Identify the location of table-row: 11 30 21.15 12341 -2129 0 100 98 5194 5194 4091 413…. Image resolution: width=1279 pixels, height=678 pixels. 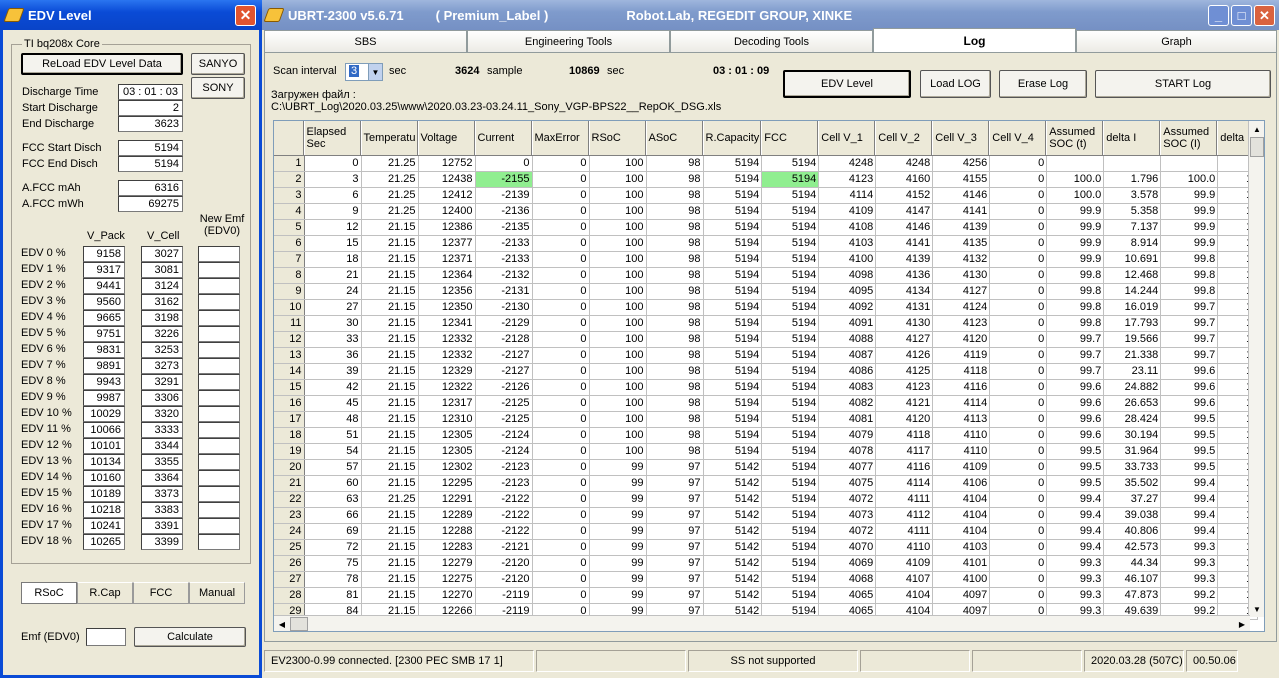
(766, 323).